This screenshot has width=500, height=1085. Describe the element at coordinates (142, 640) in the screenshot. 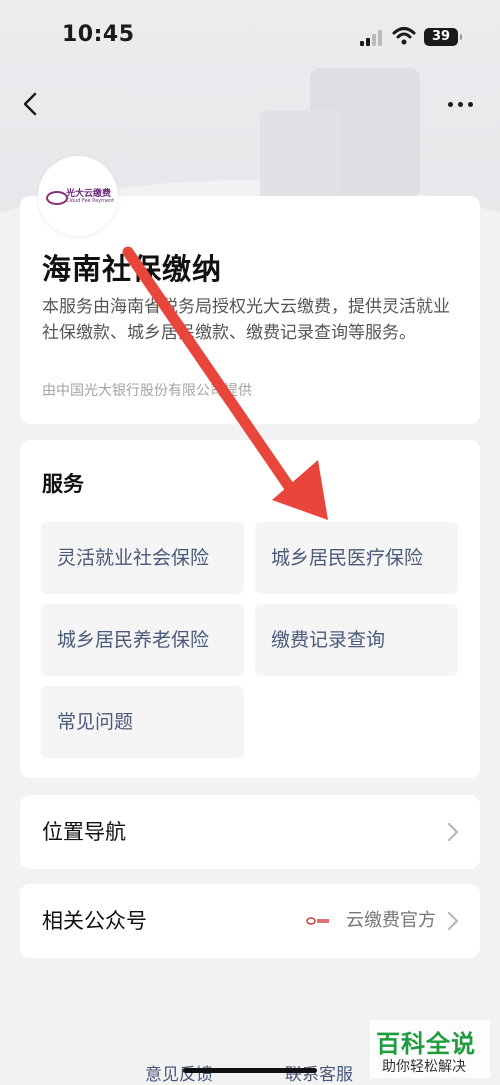

I see `service-item-pension-insurance: 城乡居民养老保险` at that location.